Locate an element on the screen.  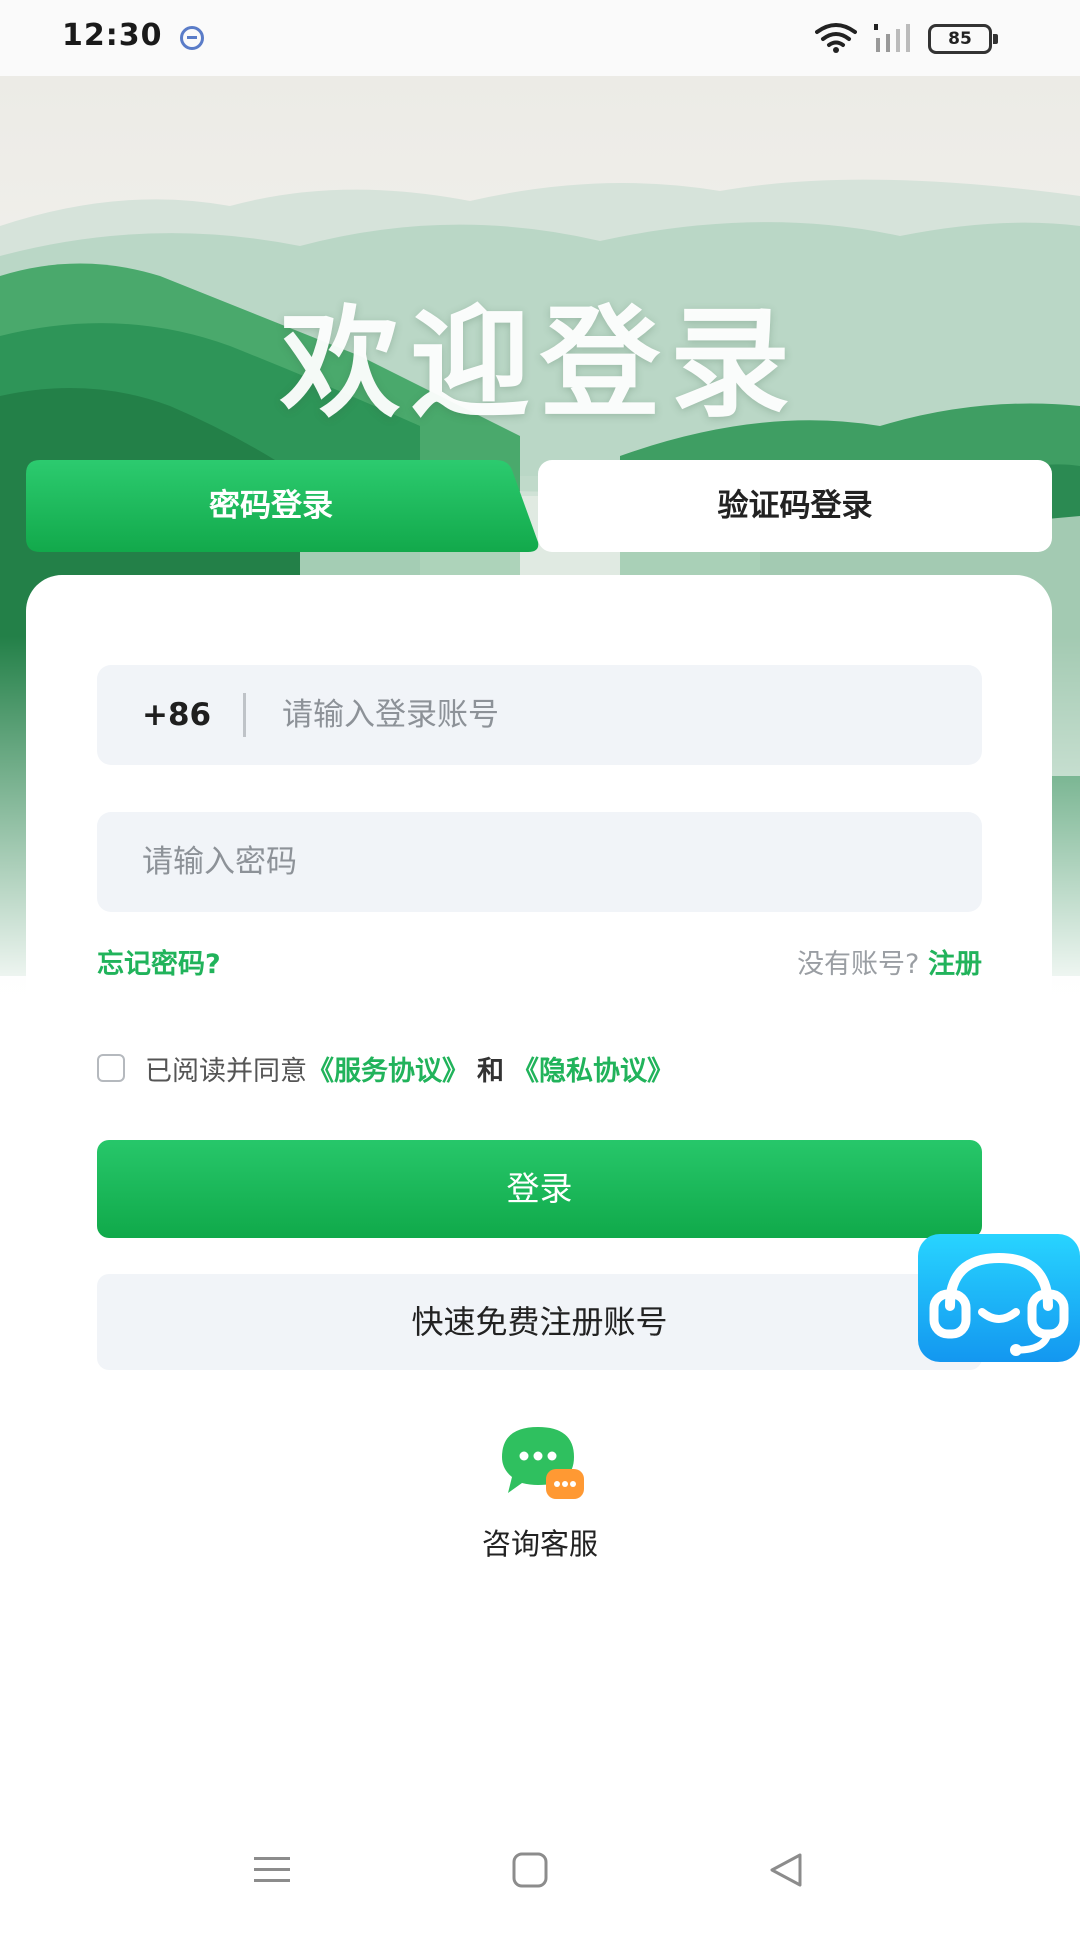
password-input: 请输入密码 is located at coordinates (539, 862).